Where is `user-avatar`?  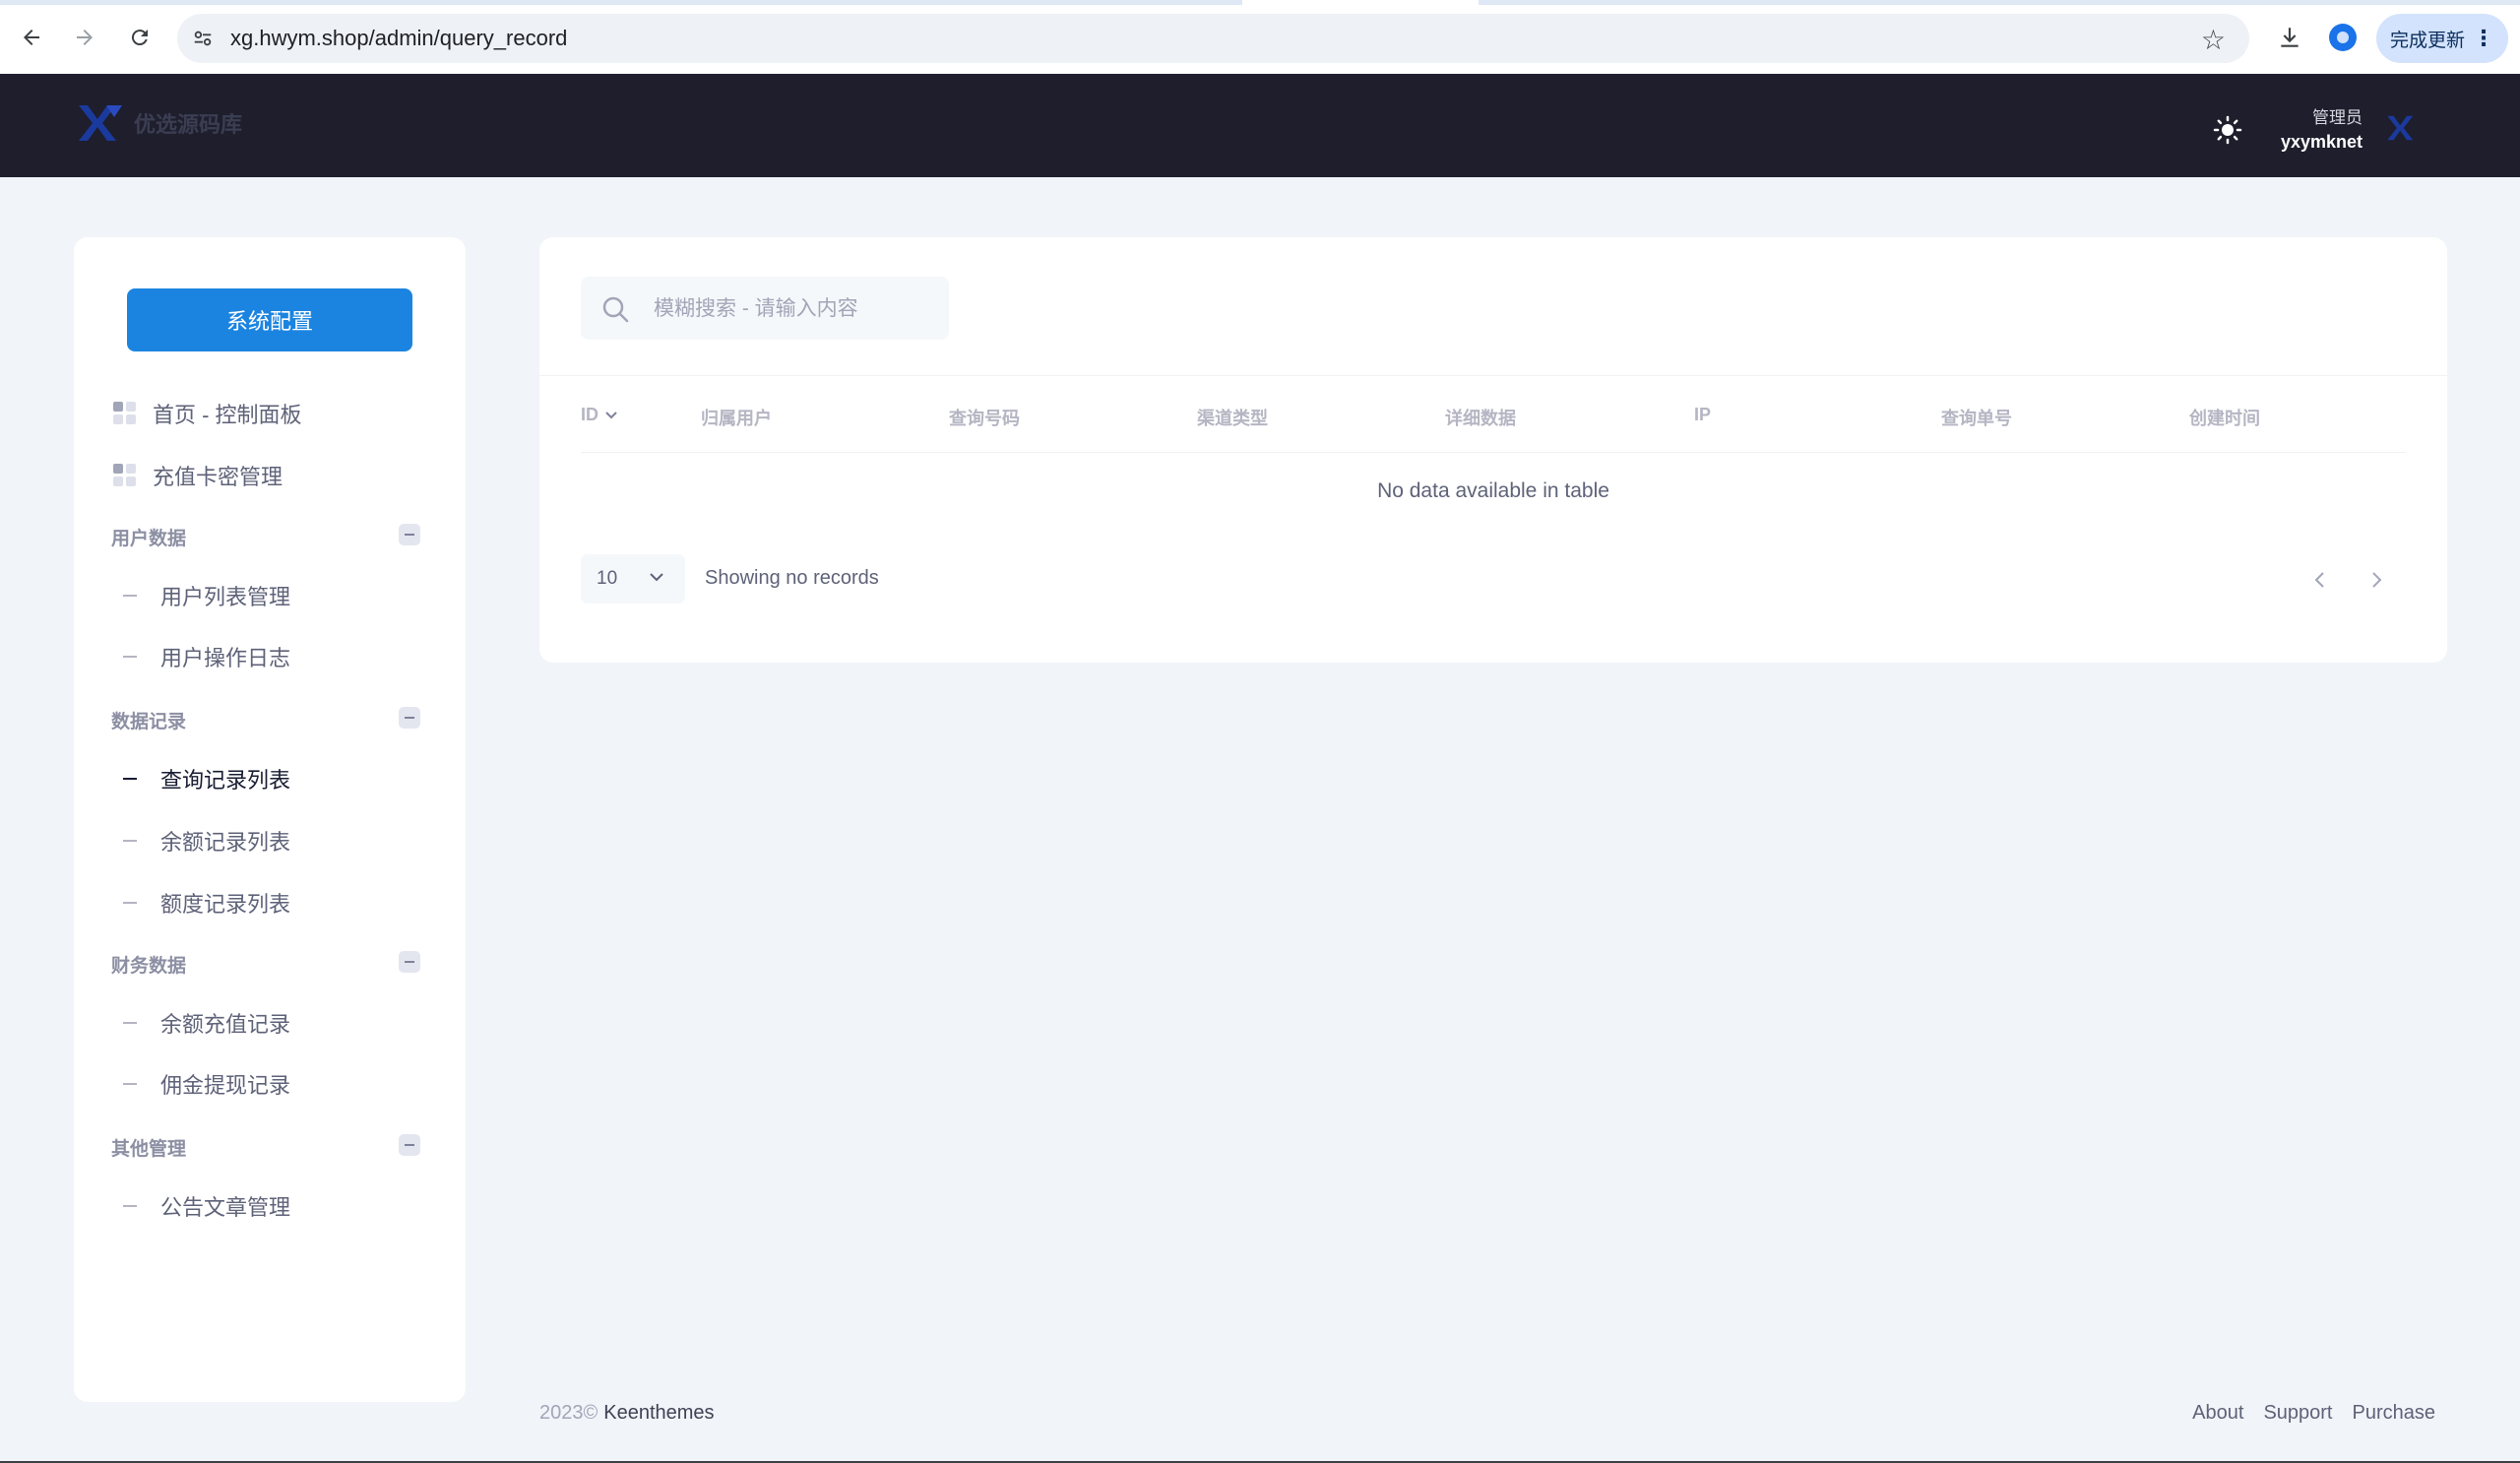
user-avatar is located at coordinates (2403, 128).